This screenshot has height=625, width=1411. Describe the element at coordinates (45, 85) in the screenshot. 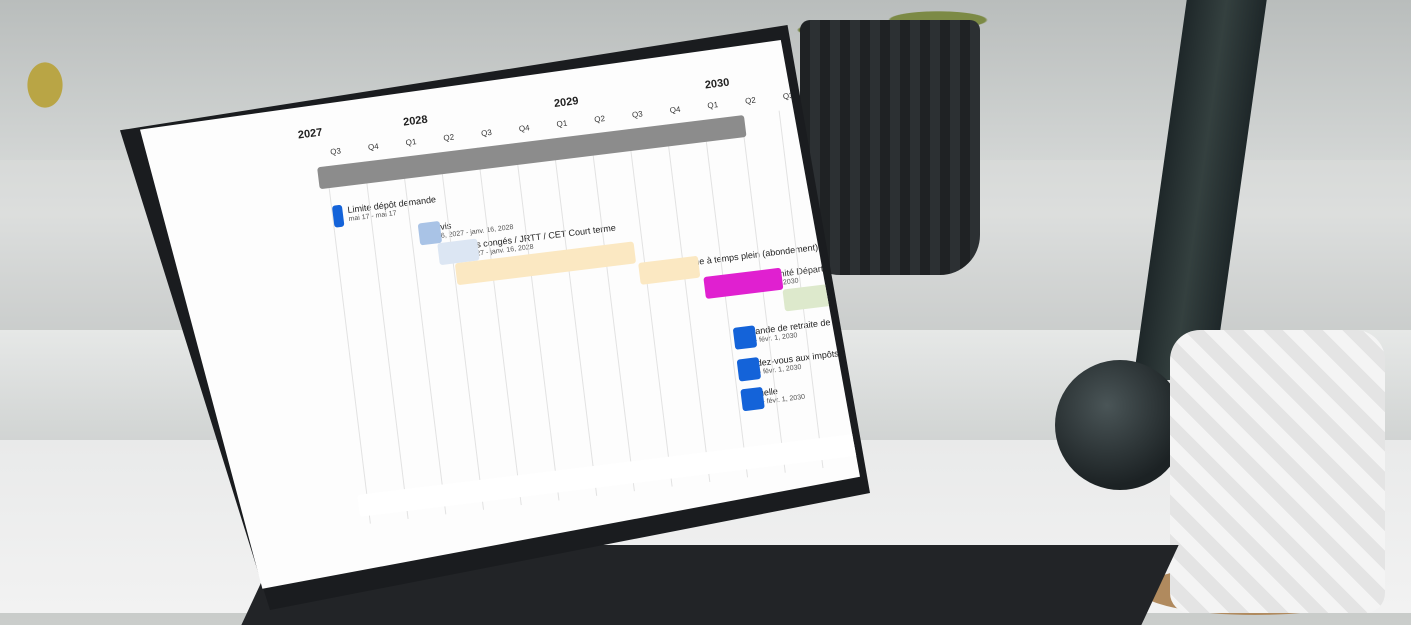

I see `left-plant-leaf` at that location.